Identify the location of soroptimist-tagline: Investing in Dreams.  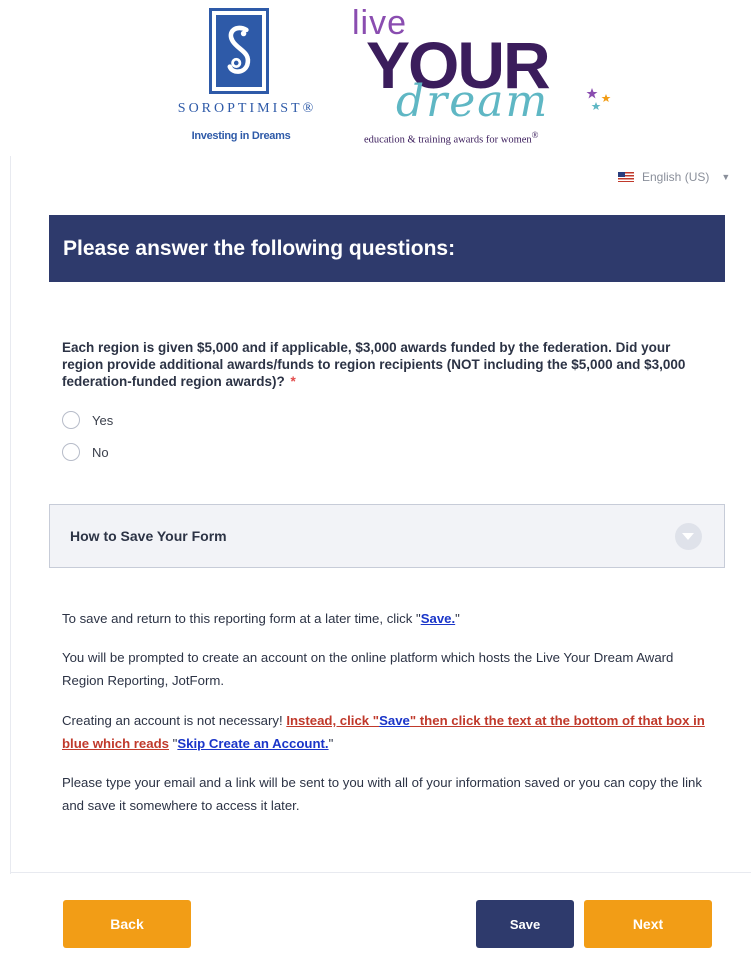
(241, 136).